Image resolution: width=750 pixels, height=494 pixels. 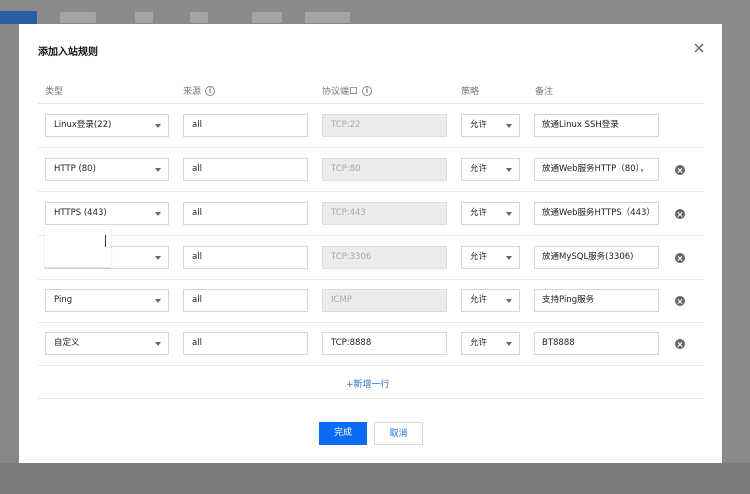 I want to click on background-right-panel, so click(x=736, y=259).